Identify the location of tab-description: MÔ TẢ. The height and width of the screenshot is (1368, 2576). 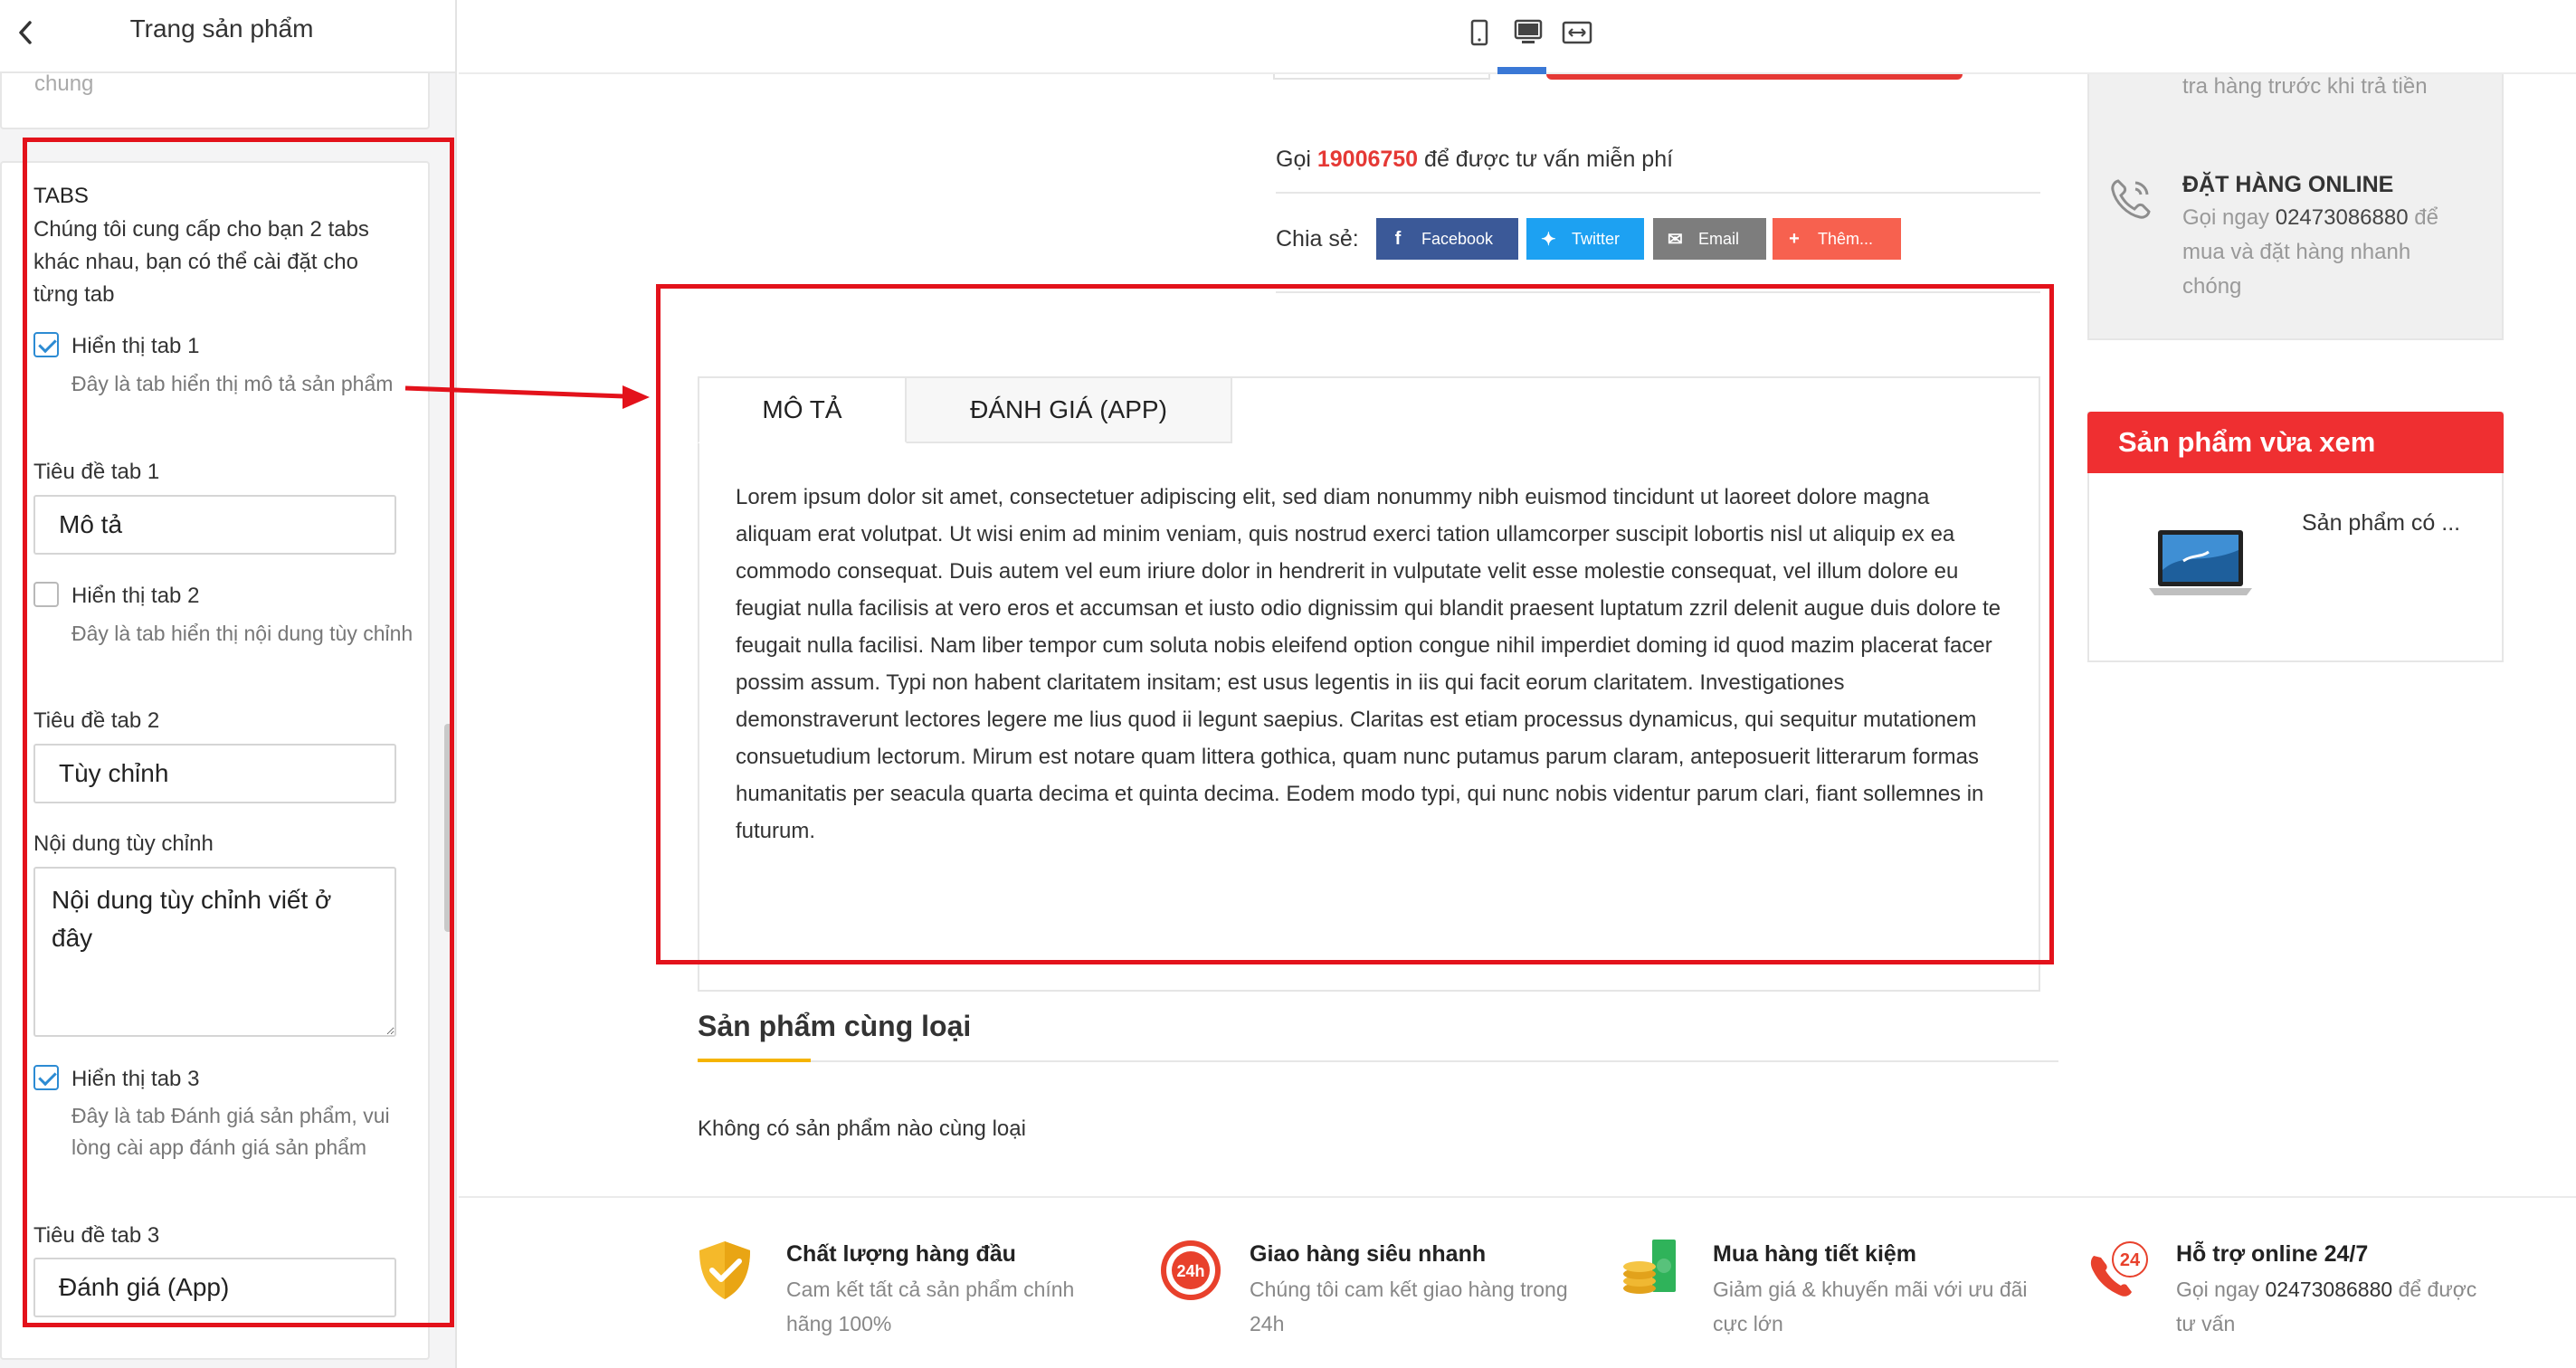
(803, 410).